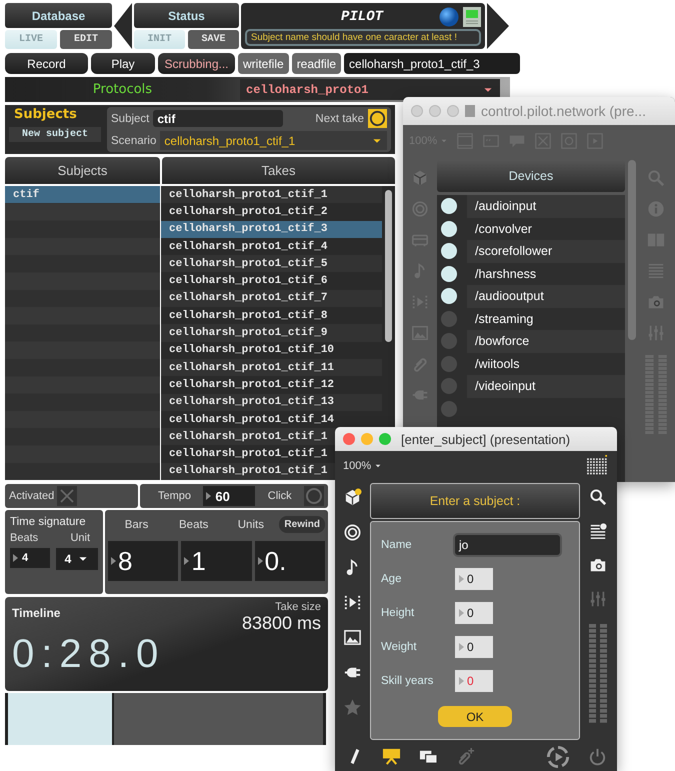  I want to click on take-row: celloharsh_proto1_ctif_9, so click(271, 333).